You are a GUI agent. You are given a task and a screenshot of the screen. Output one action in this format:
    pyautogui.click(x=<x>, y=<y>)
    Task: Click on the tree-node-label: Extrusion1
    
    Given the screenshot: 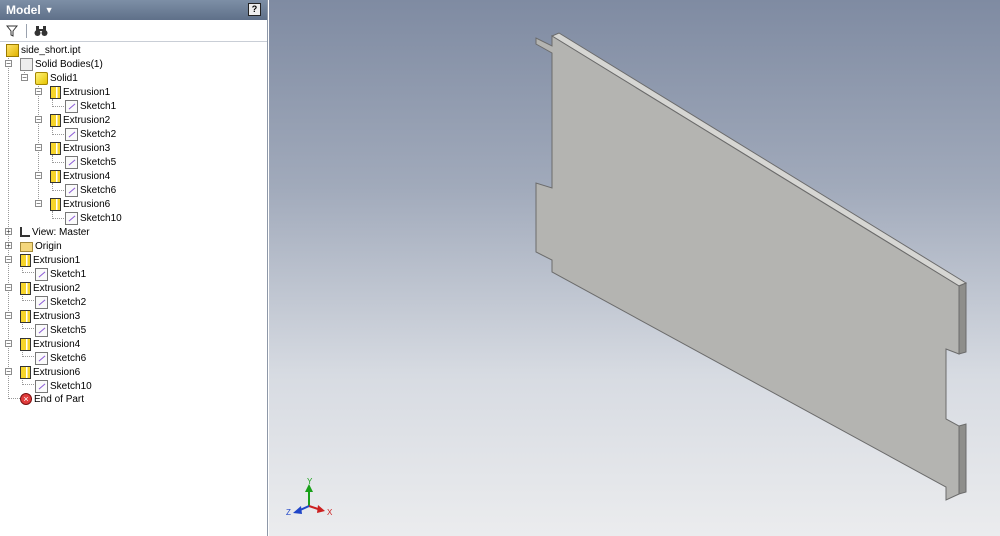 What is the action you would take?
    pyautogui.click(x=87, y=92)
    